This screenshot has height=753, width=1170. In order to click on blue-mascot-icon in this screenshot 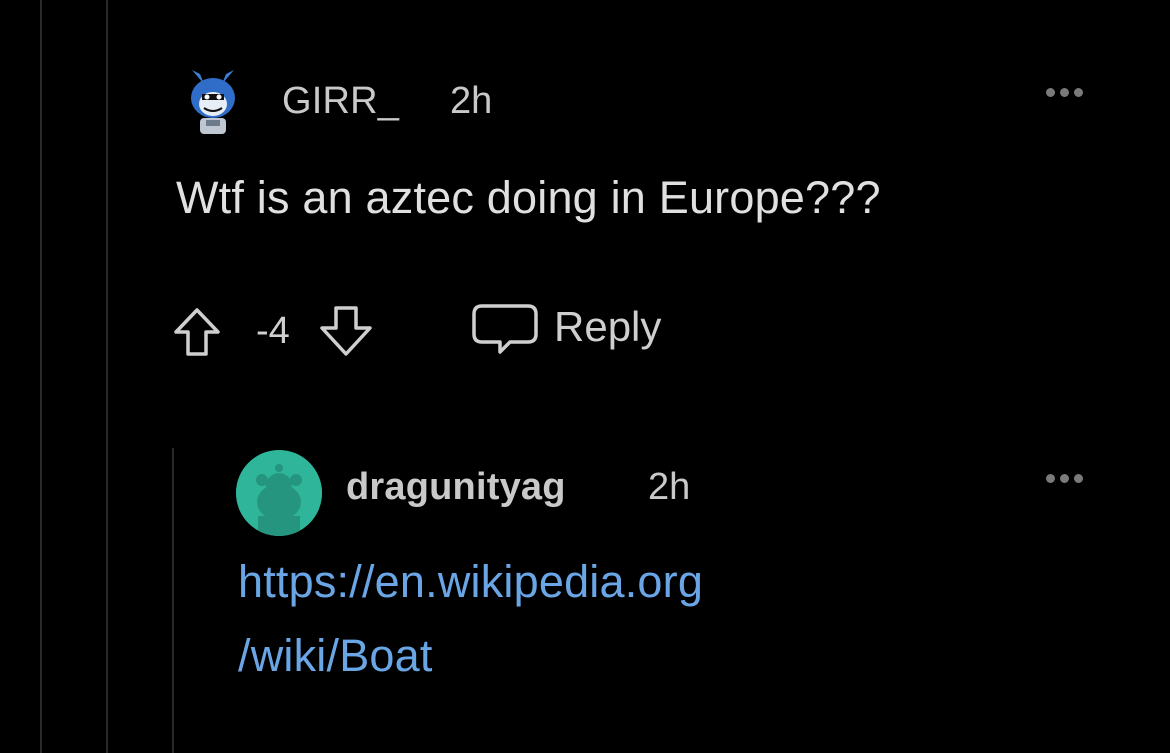, I will do `click(213, 102)`.